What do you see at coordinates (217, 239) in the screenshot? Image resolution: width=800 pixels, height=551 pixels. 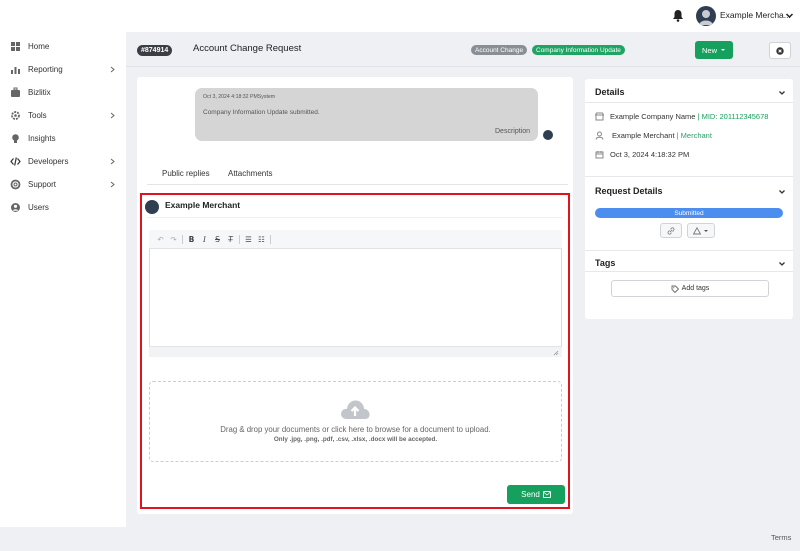 I see `strikethrough-icon: S` at bounding box center [217, 239].